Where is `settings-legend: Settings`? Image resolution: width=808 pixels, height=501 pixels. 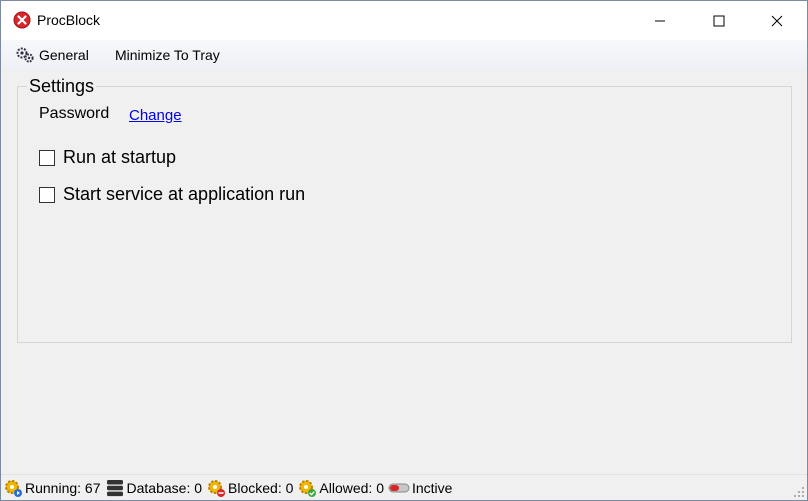 settings-legend: Settings is located at coordinates (62, 86).